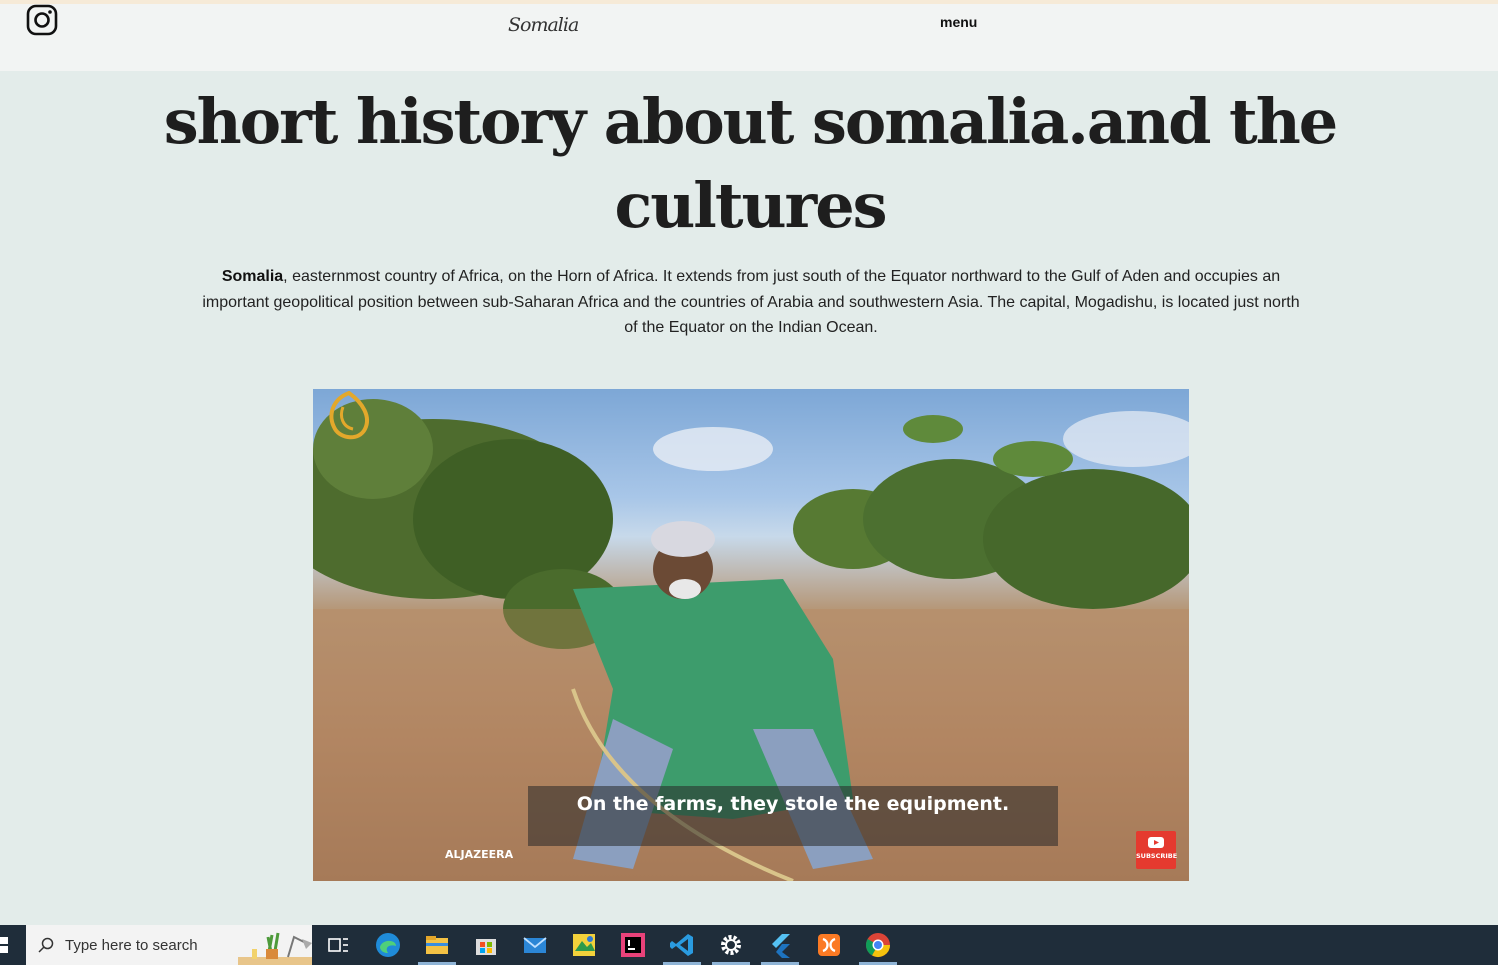 This screenshot has width=1498, height=965. What do you see at coordinates (878, 945) in the screenshot?
I see `chrome-icon` at bounding box center [878, 945].